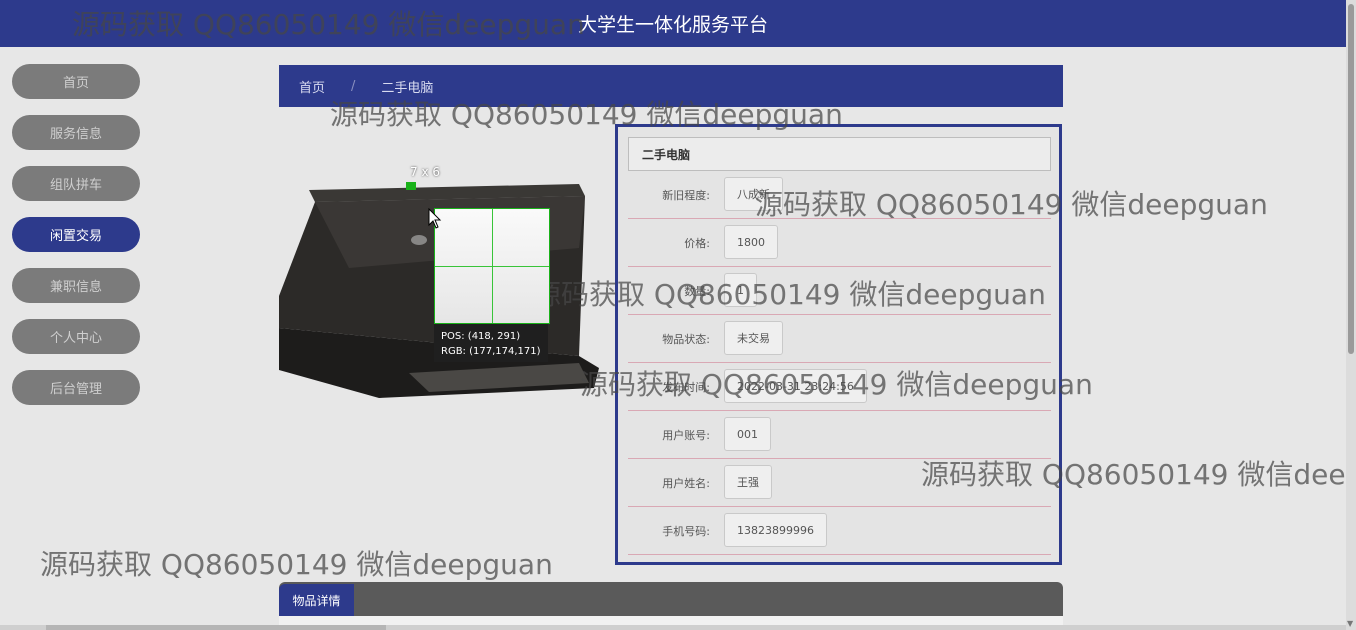  I want to click on field-value-price: 1800, so click(751, 242).